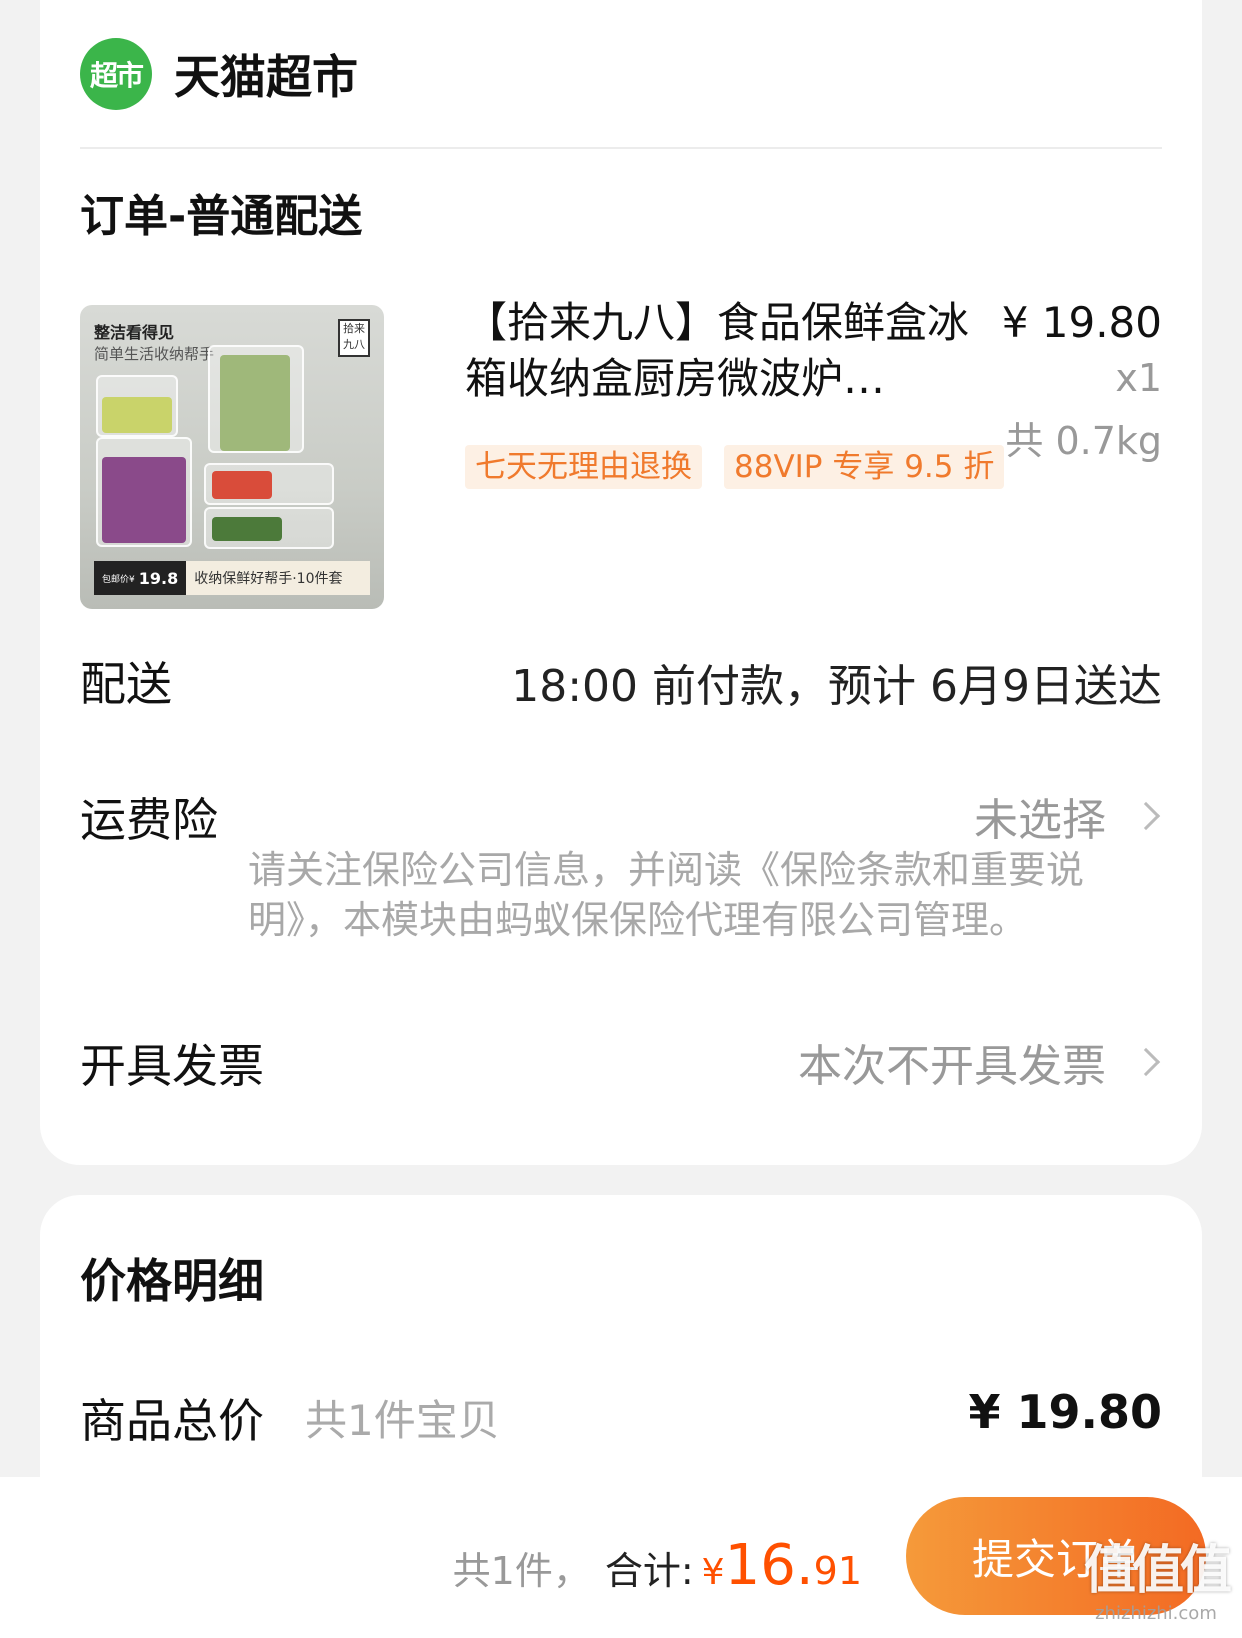  What do you see at coordinates (769, 1565) in the screenshot?
I see `total-amount-int: 16.` at bounding box center [769, 1565].